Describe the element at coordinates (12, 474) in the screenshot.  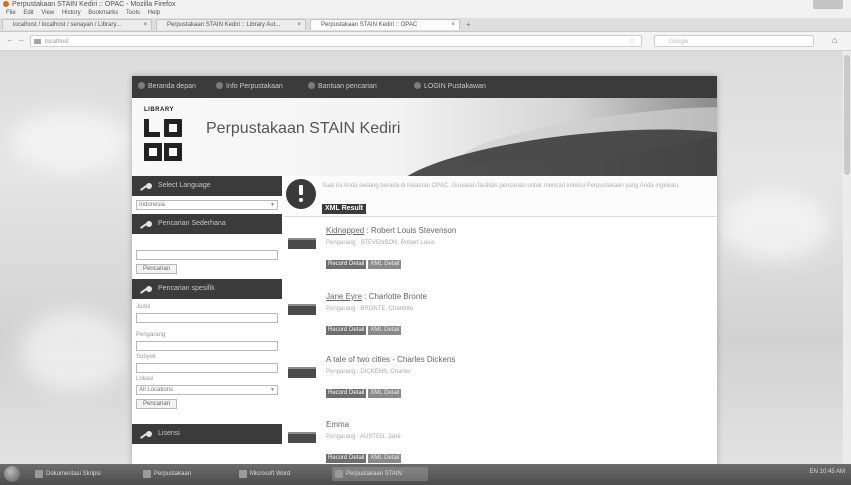
I see `start-button` at that location.